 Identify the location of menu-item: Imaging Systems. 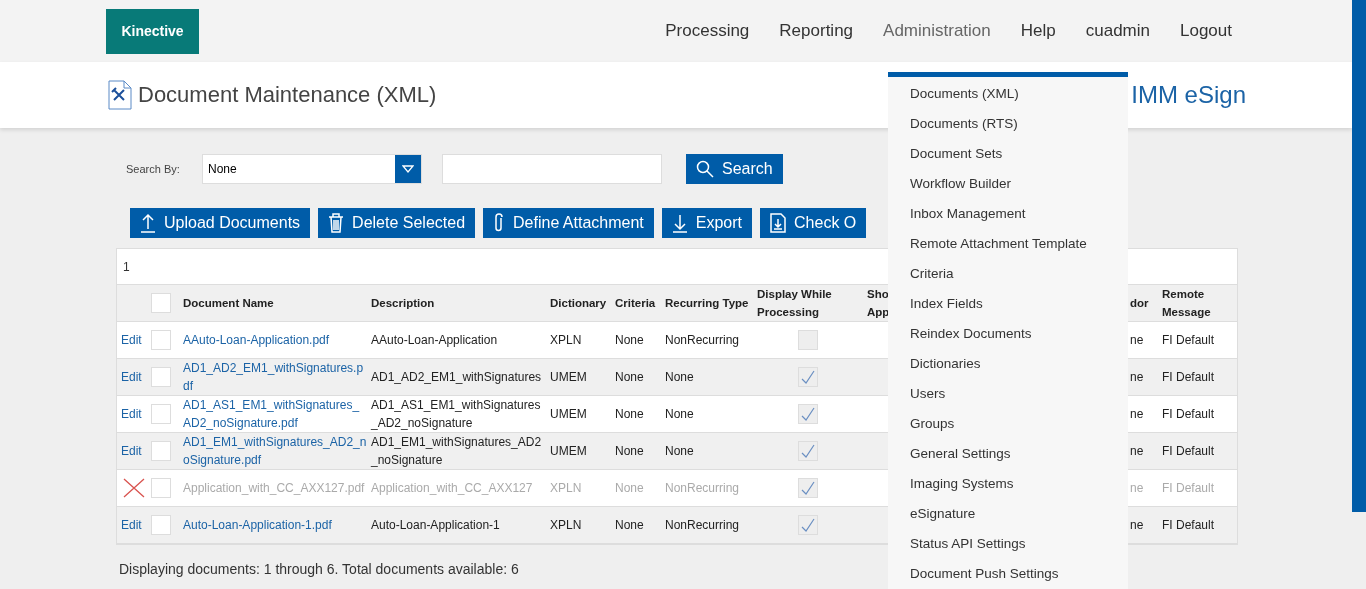
(1008, 484).